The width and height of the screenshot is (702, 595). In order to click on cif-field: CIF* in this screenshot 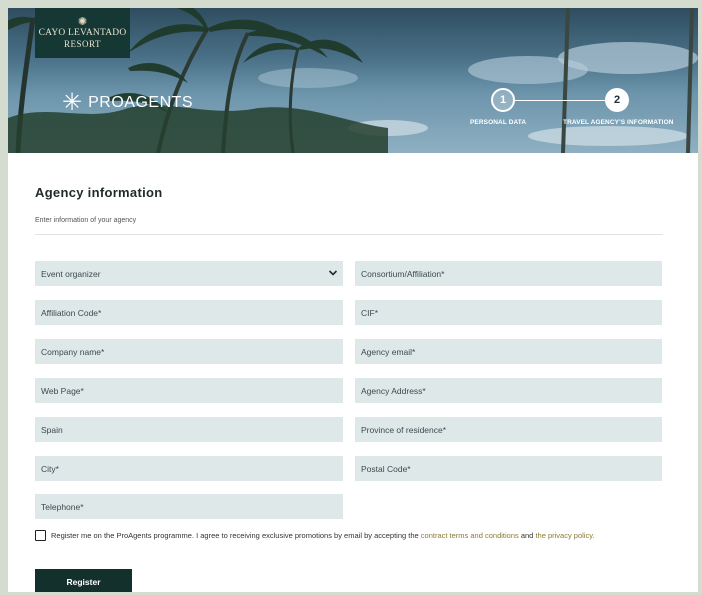, I will do `click(508, 312)`.